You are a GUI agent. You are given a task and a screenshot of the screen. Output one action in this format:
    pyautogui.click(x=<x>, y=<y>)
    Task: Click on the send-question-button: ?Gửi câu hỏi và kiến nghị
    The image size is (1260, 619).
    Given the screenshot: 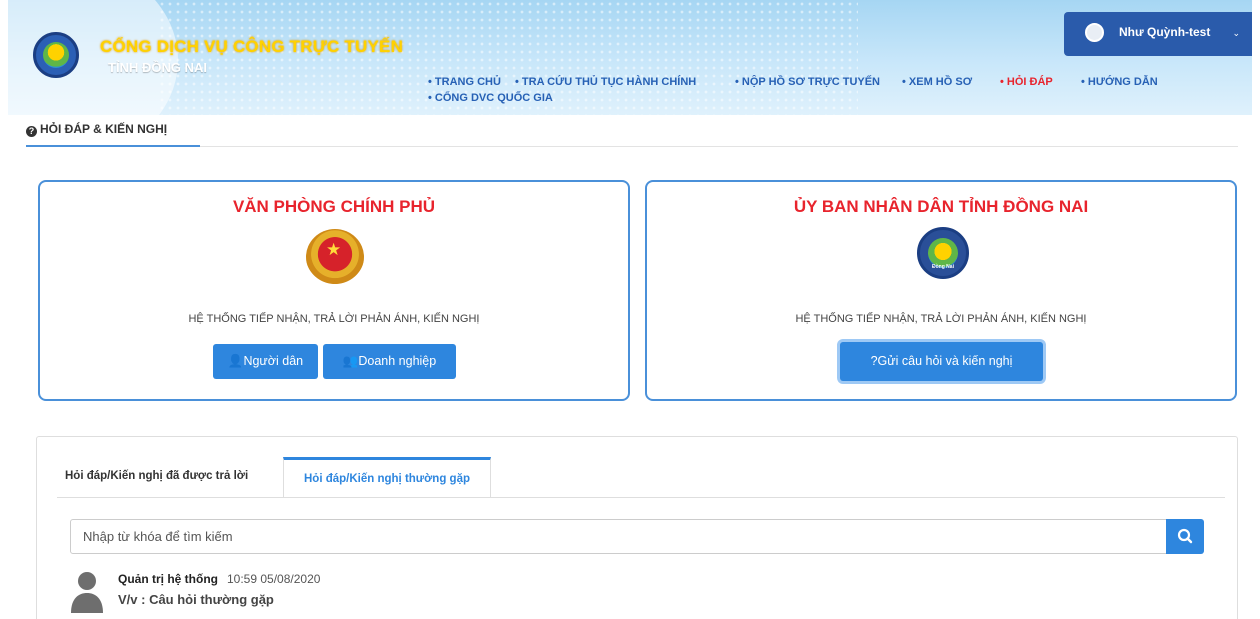 What is the action you would take?
    pyautogui.click(x=941, y=361)
    